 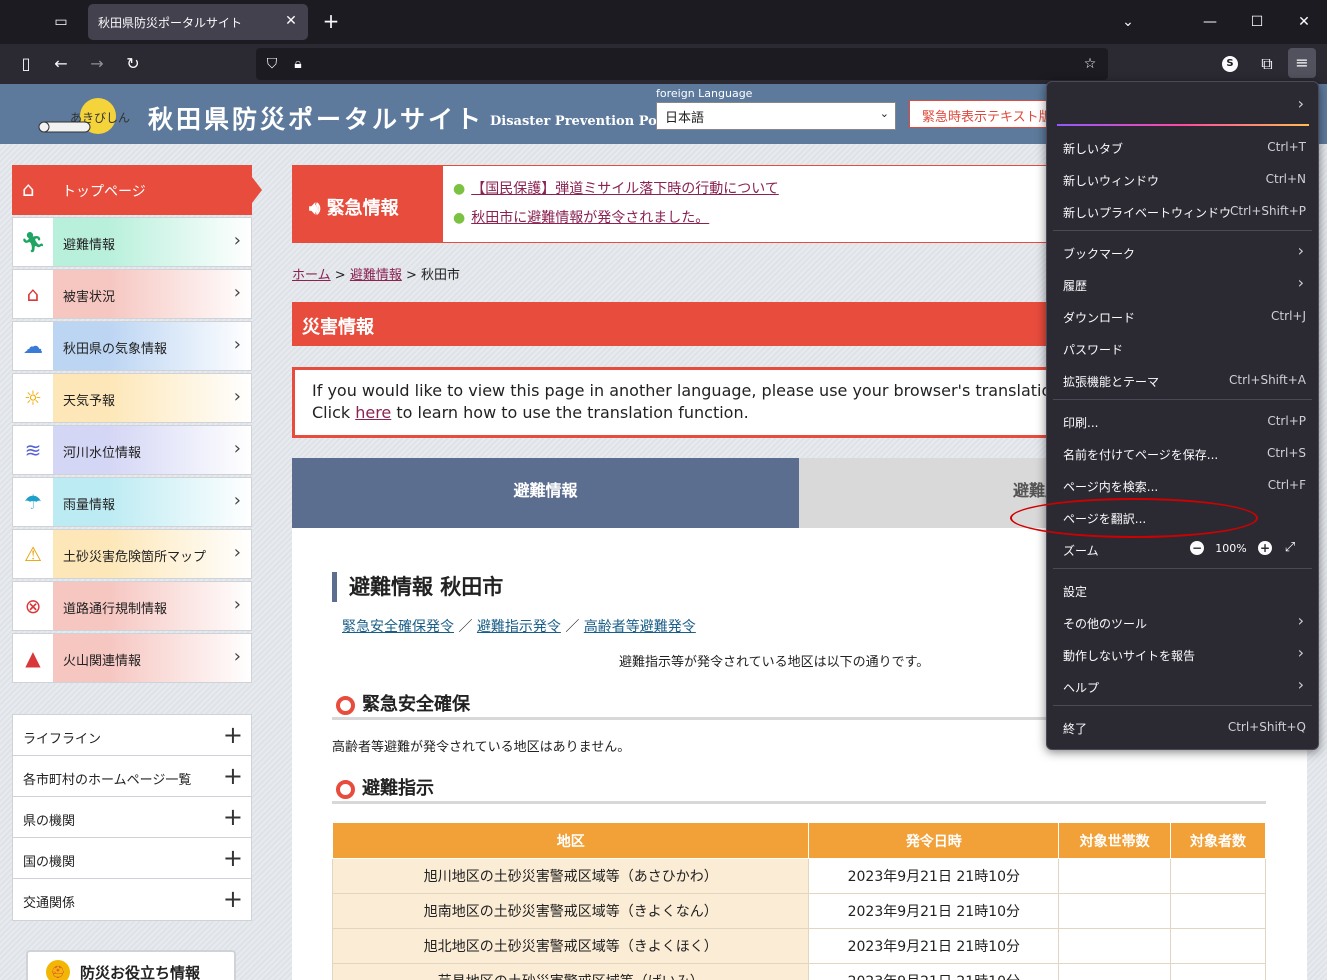 What do you see at coordinates (682, 64) in the screenshot?
I see `url-bar: ⛉ 🔒︎ ☆` at bounding box center [682, 64].